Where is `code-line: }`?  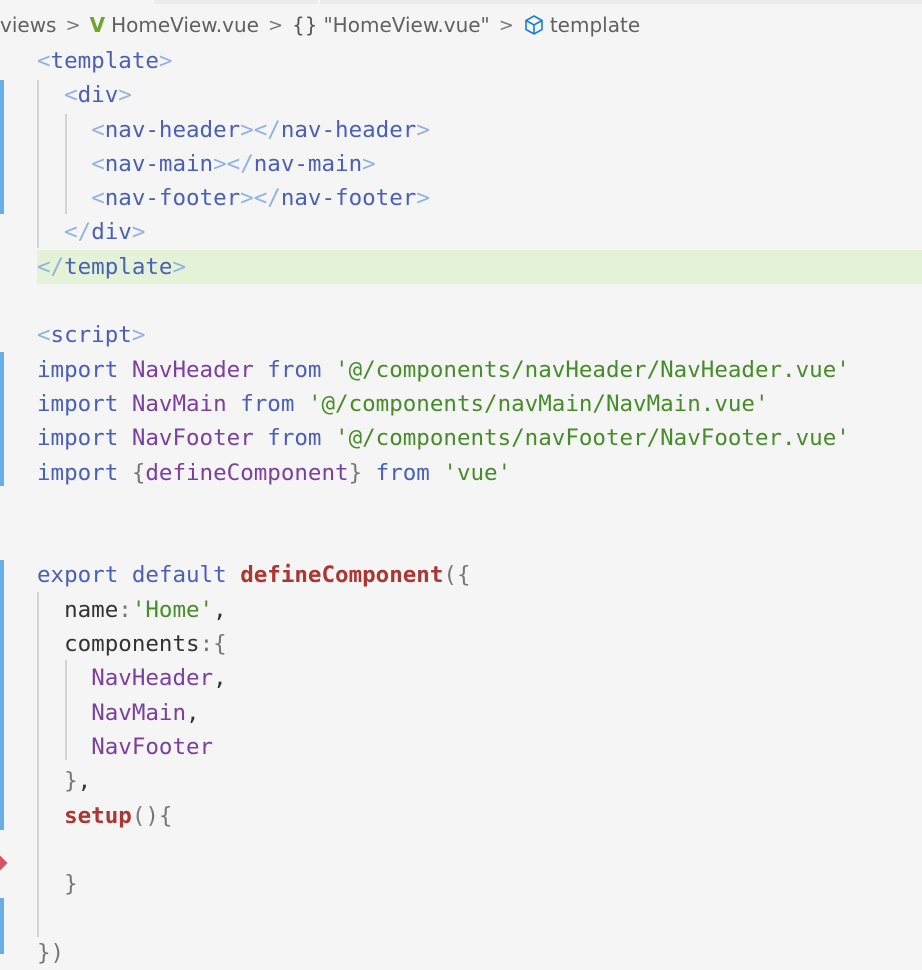 code-line: } is located at coordinates (461, 884).